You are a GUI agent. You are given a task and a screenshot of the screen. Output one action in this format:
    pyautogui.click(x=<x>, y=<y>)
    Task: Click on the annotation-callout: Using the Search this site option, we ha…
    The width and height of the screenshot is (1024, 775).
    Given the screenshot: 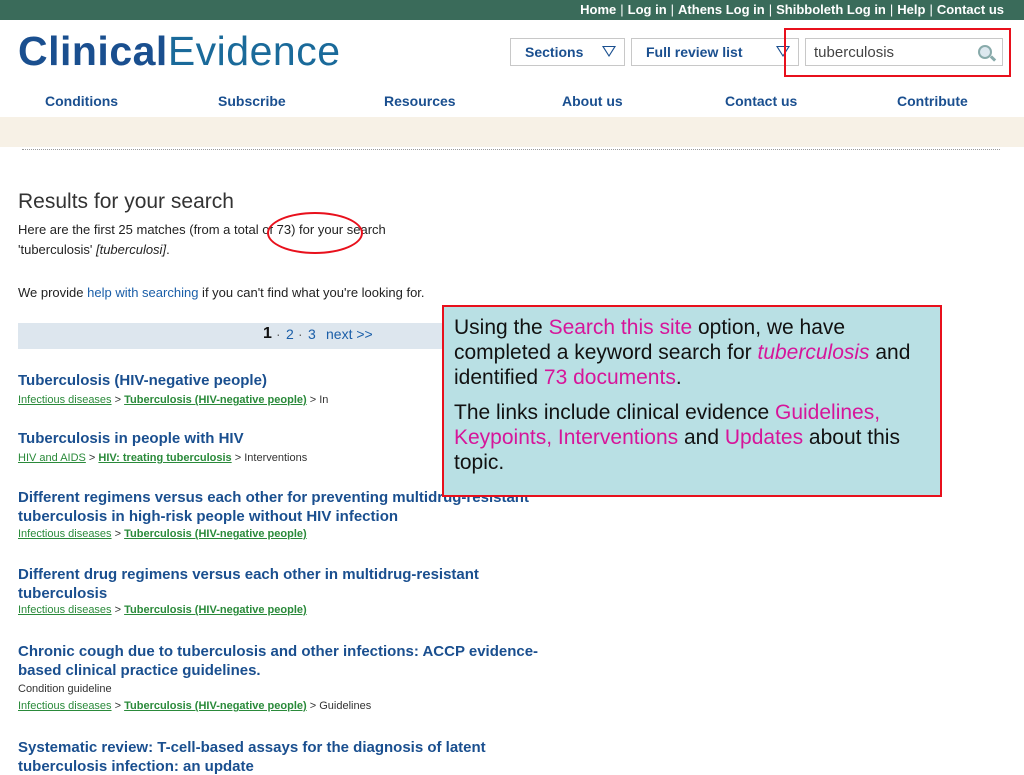 What is the action you would take?
    pyautogui.click(x=692, y=401)
    